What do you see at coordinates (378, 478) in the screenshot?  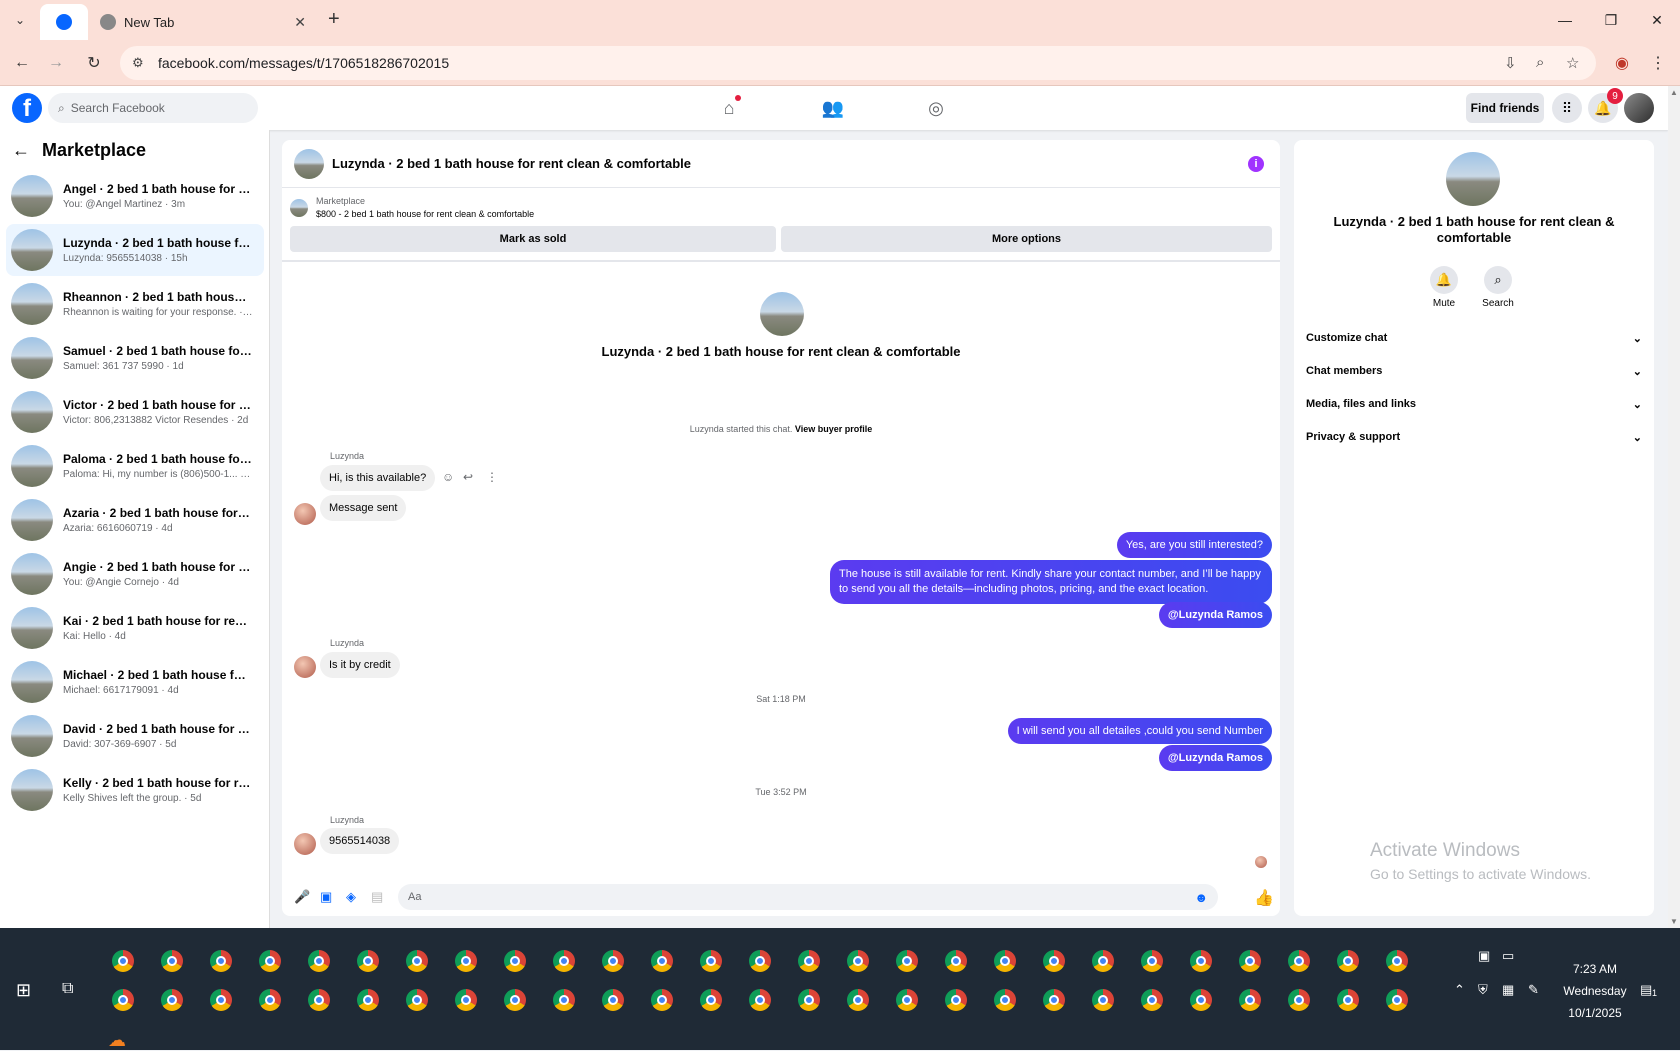 I see `message-bubble: Hi, is this available?` at bounding box center [378, 478].